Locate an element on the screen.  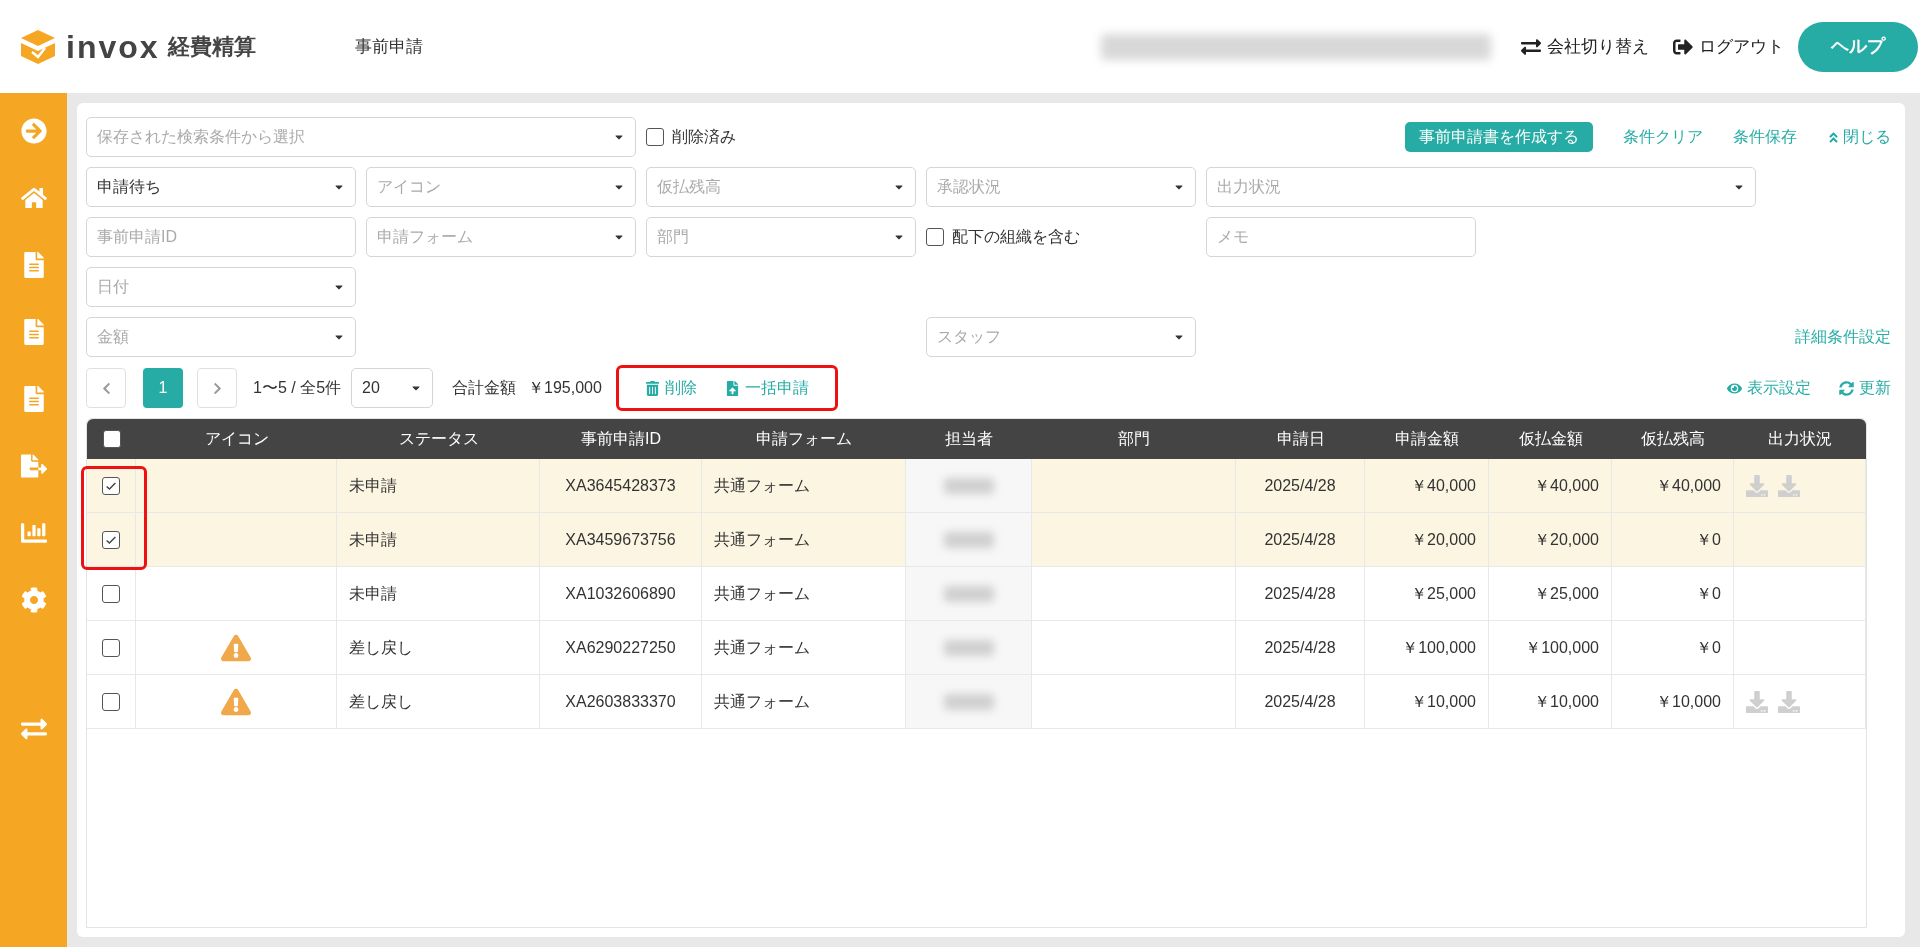
home-icon is located at coordinates (33, 198).